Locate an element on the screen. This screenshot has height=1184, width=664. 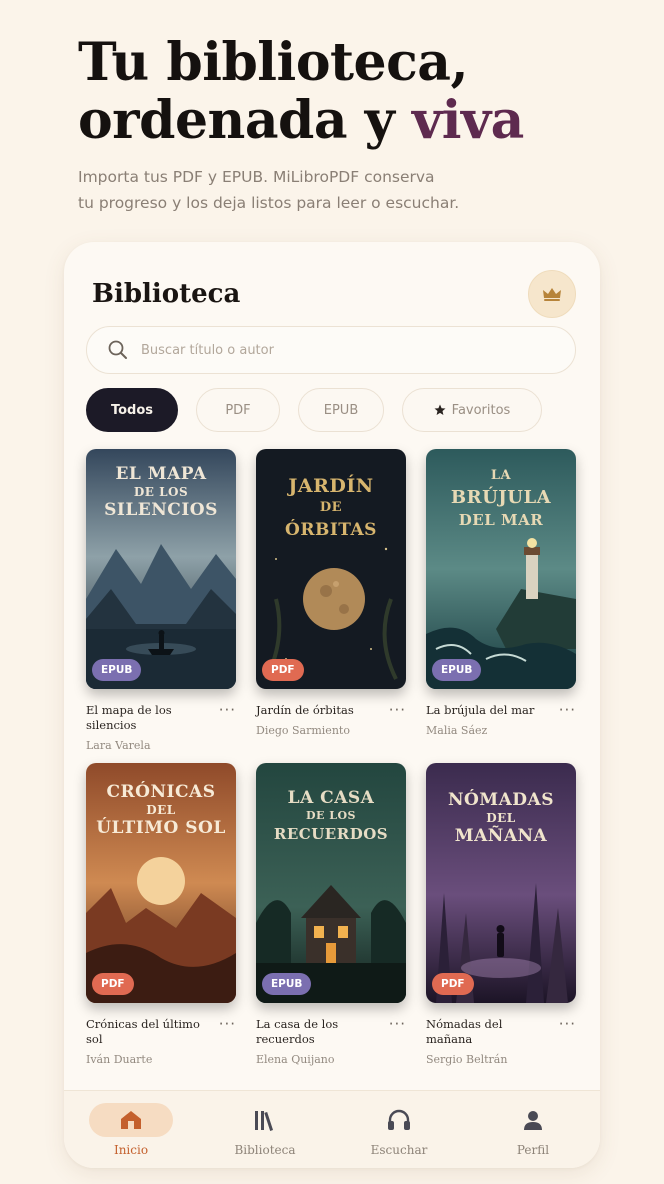
filter-chip-label: PDF is located at coordinates (238, 410).